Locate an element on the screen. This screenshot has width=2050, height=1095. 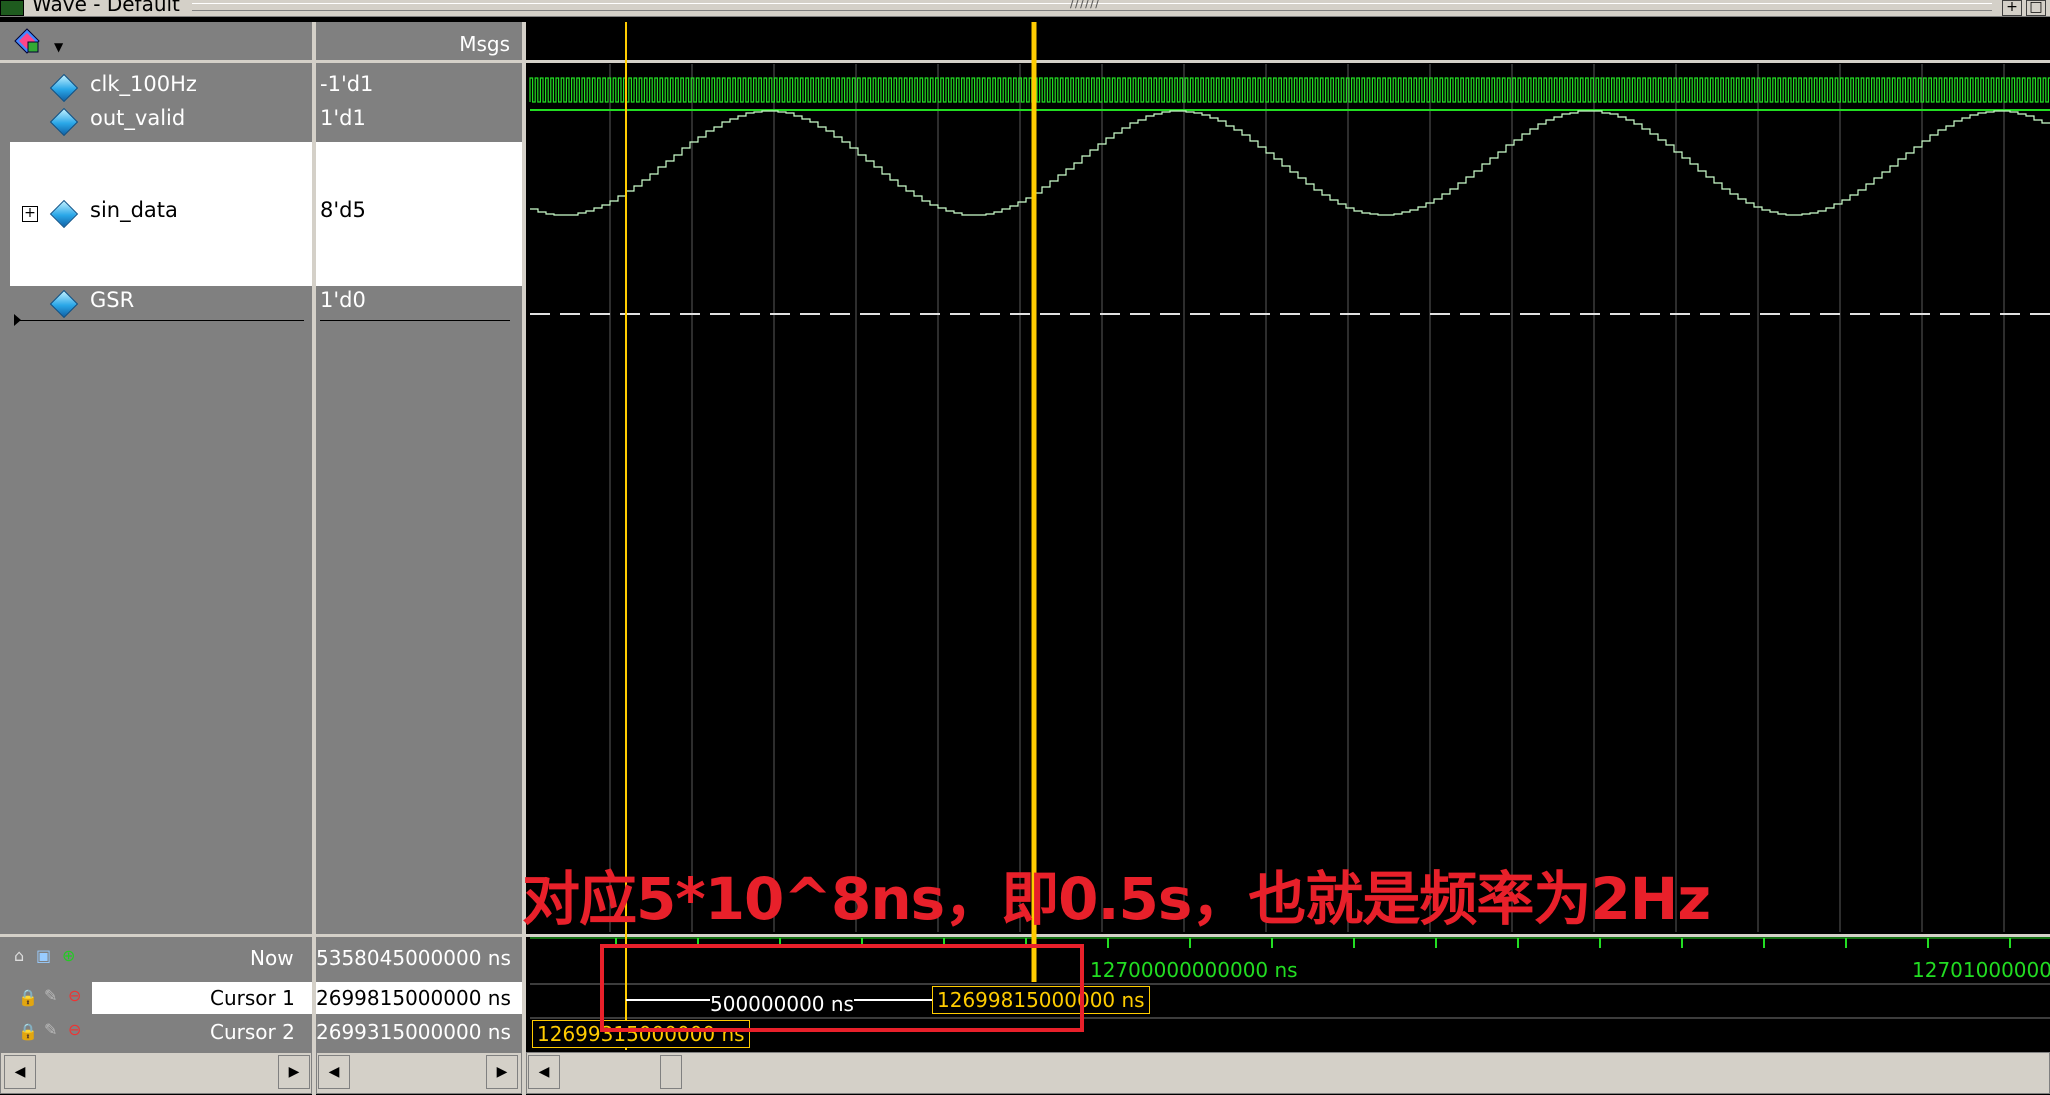
dock-button: + is located at coordinates (2012, 8).